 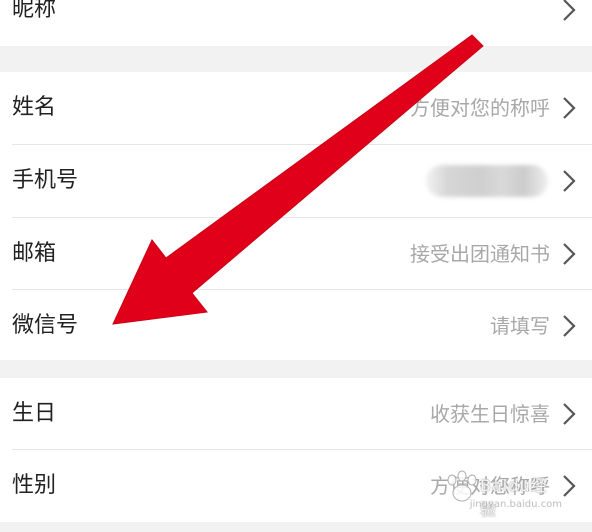 I want to click on row-label: 性别, so click(x=34, y=485).